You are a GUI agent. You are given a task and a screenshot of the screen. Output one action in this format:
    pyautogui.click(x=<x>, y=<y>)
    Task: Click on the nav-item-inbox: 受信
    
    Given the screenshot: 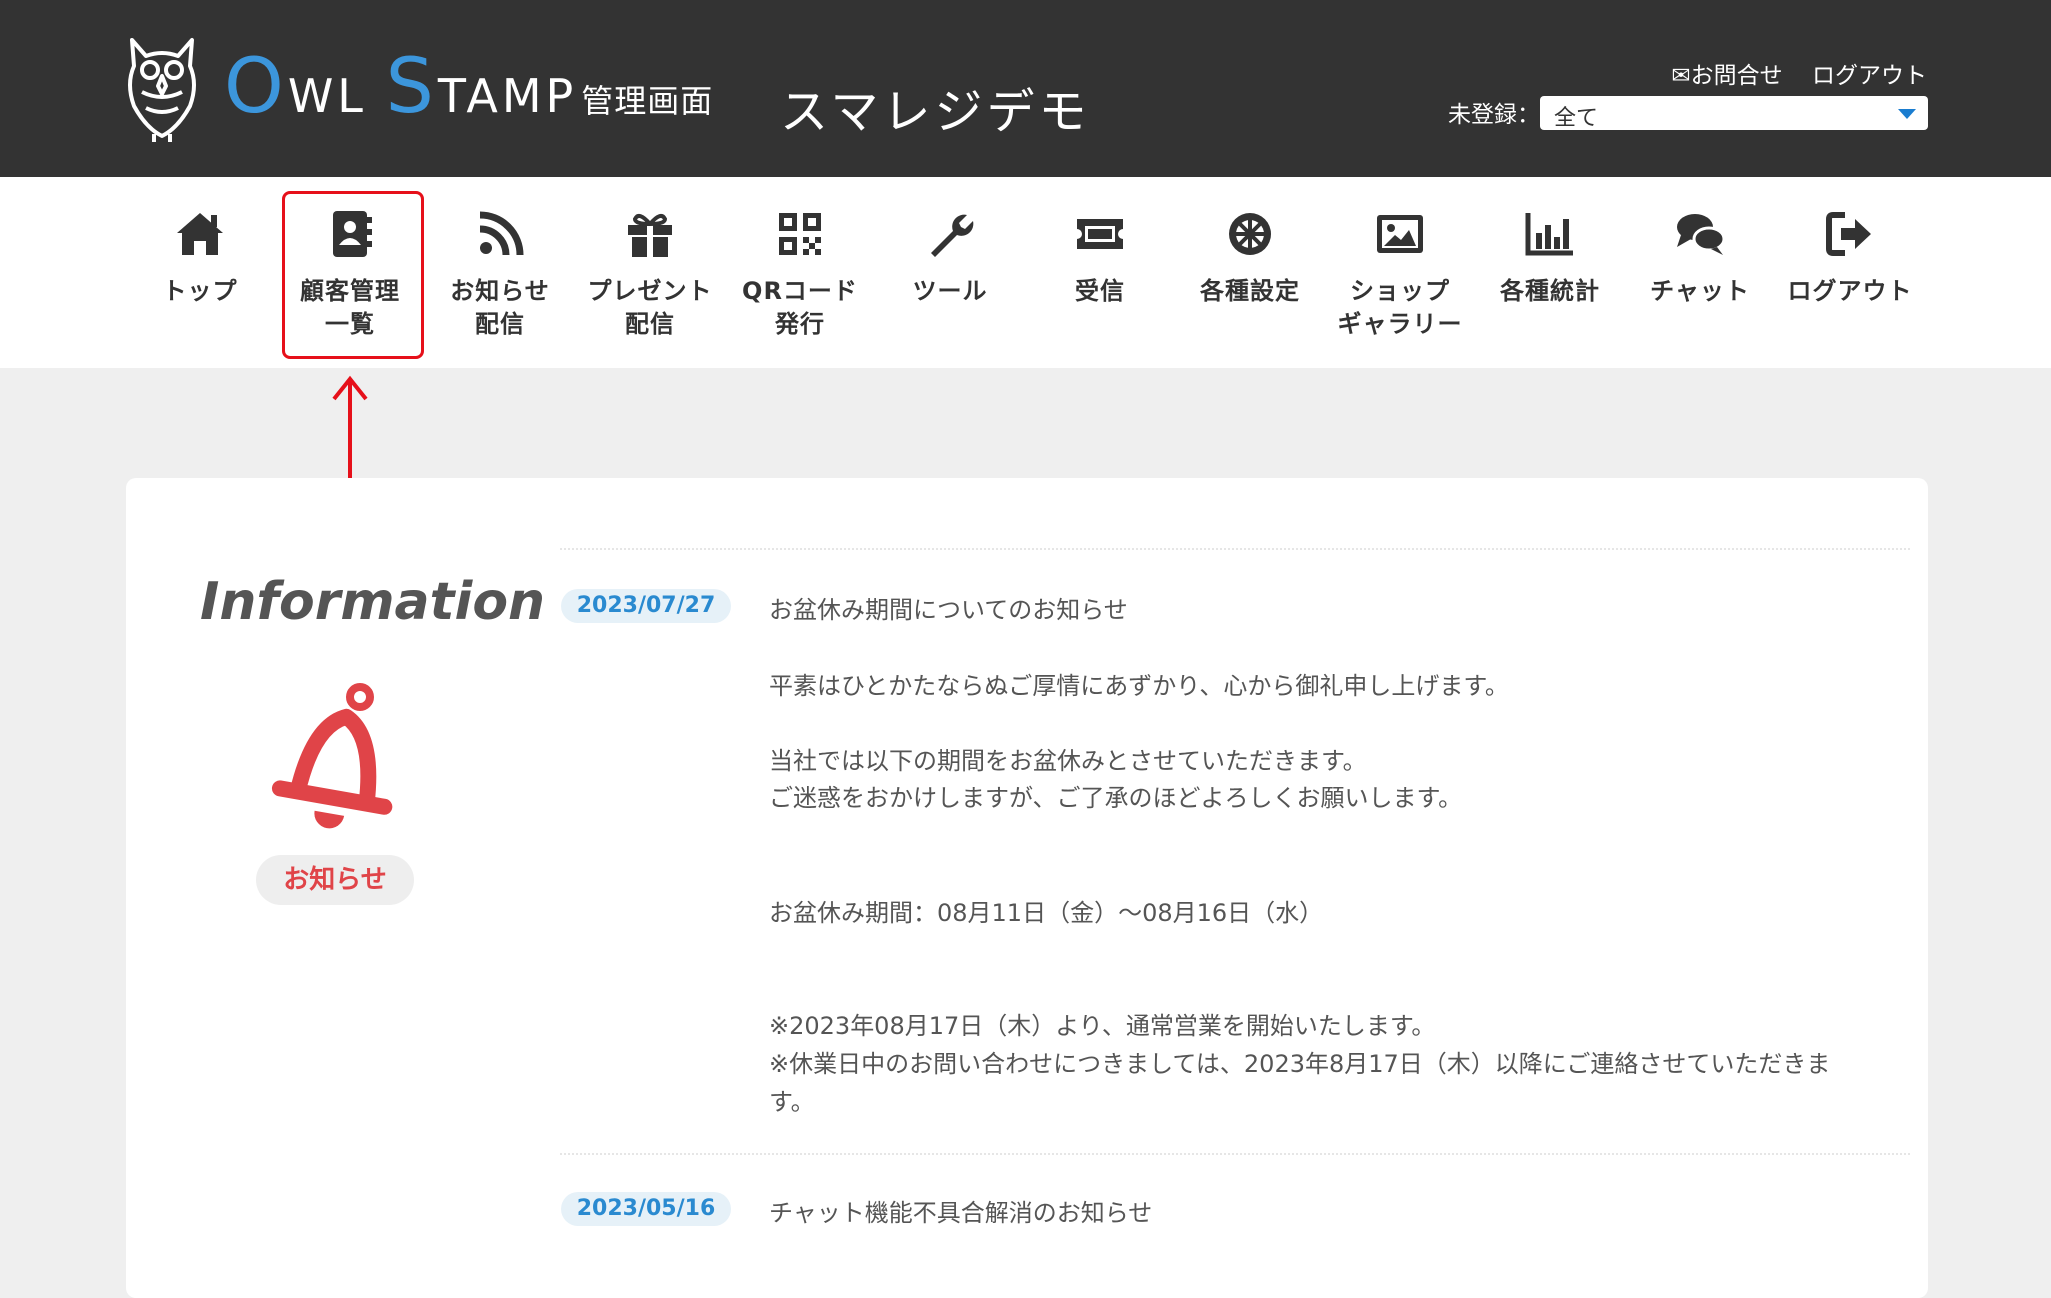 What is the action you would take?
    pyautogui.click(x=1100, y=272)
    